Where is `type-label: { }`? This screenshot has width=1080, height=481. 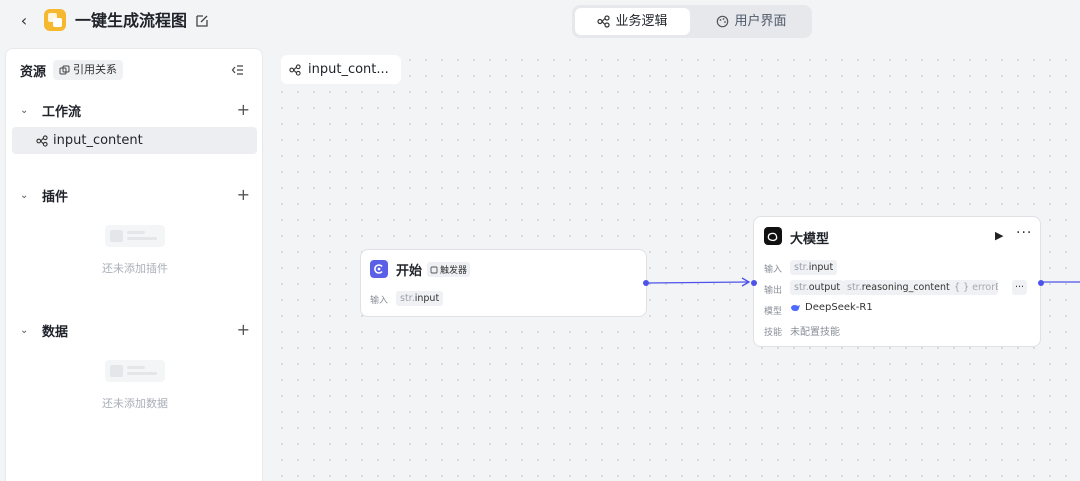 type-label: { } is located at coordinates (962, 287).